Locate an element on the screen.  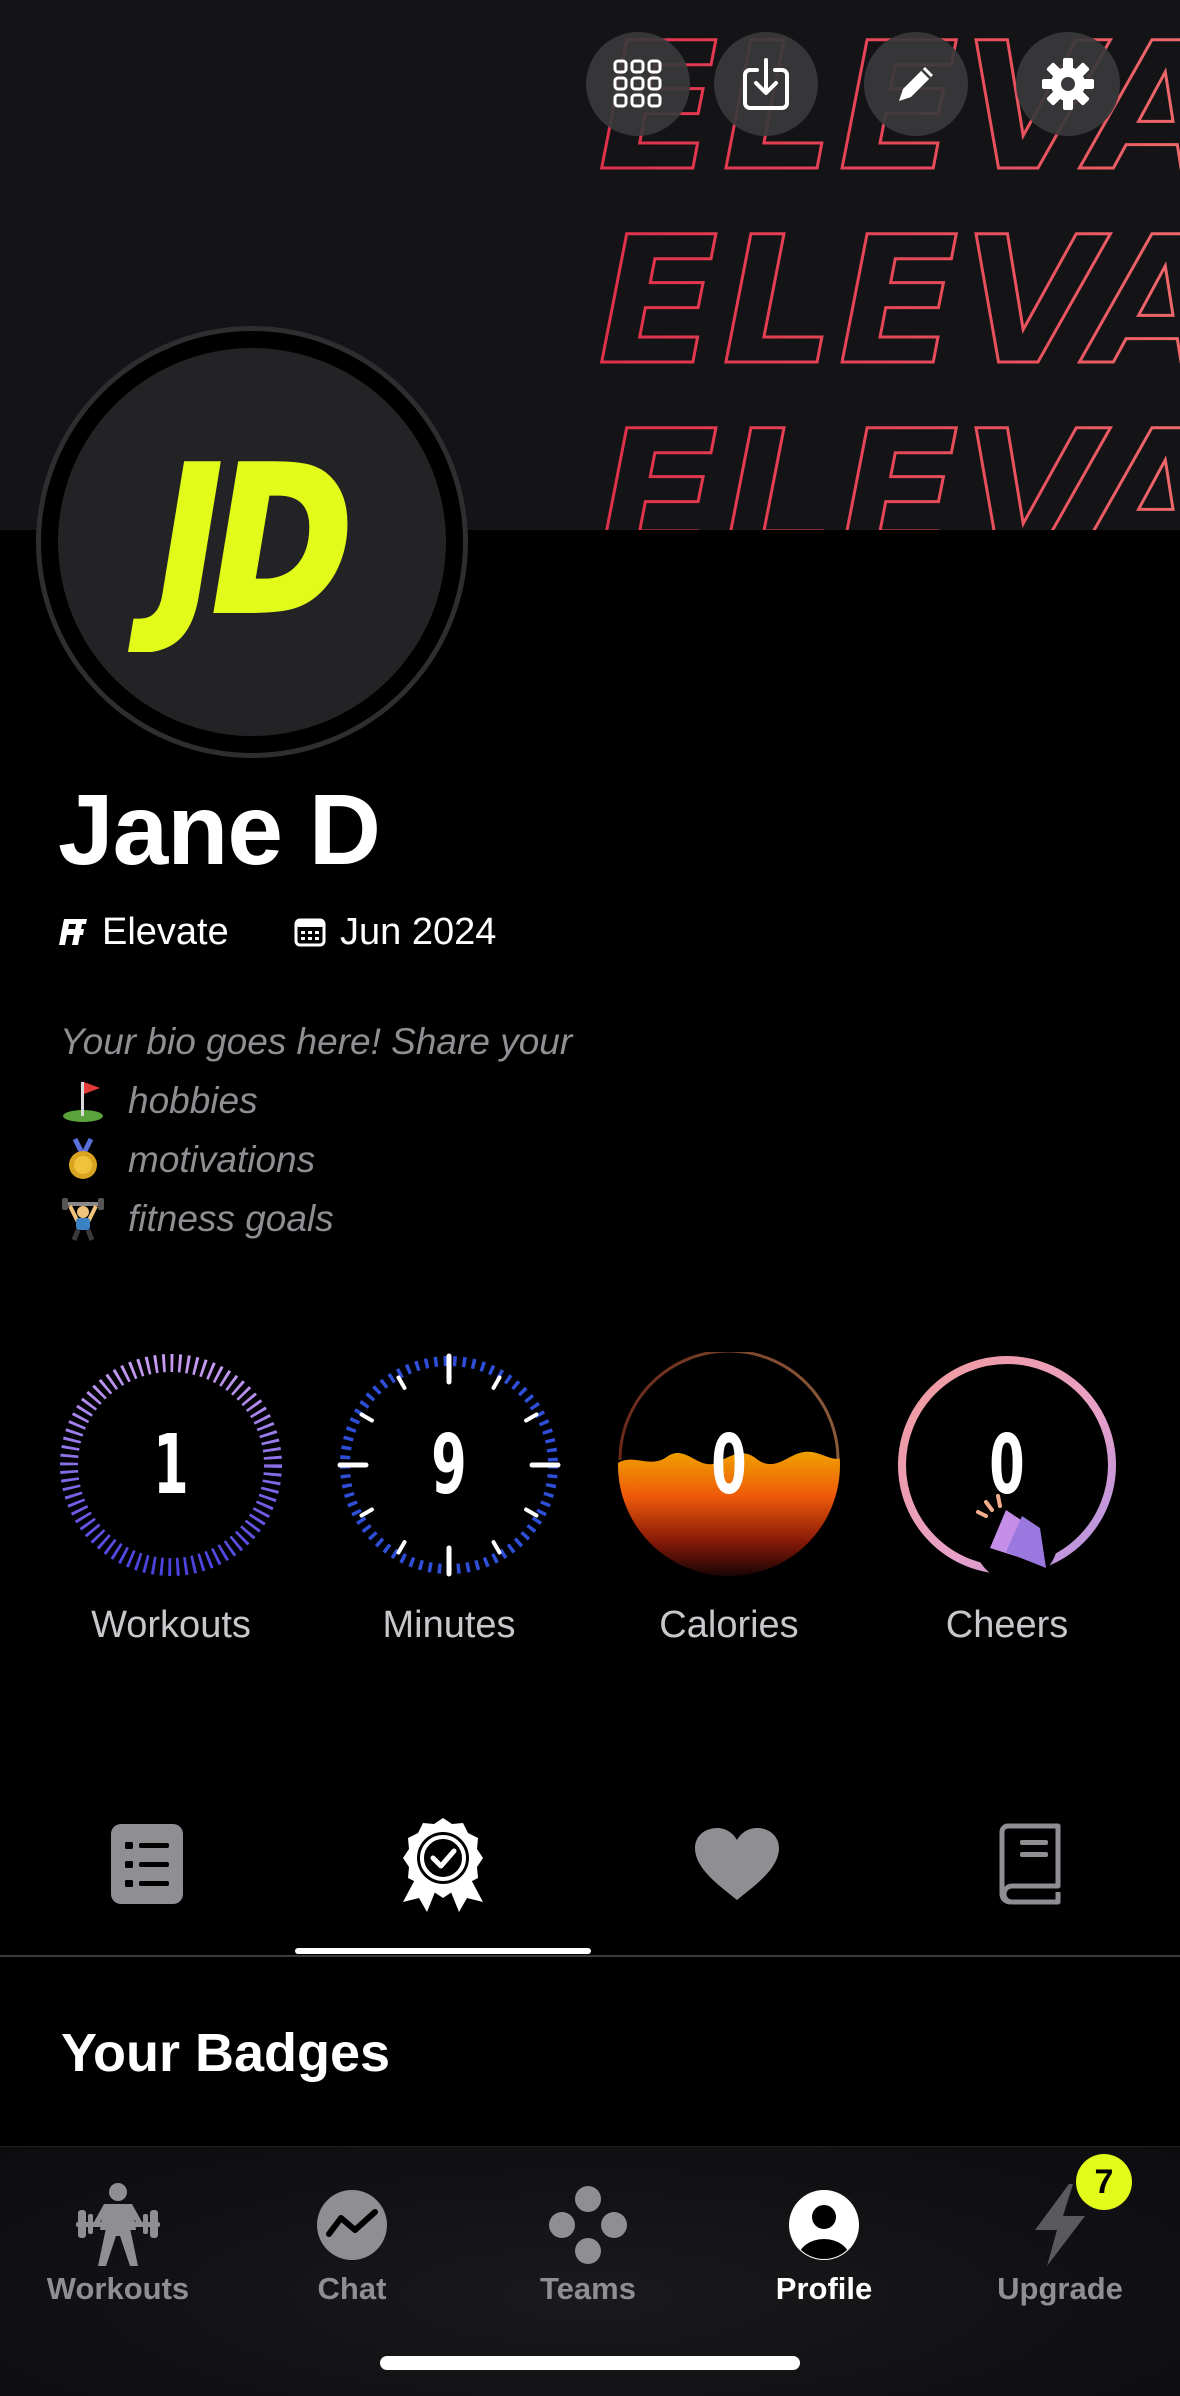
nav-label: Chat is located at coordinates (352, 2288).